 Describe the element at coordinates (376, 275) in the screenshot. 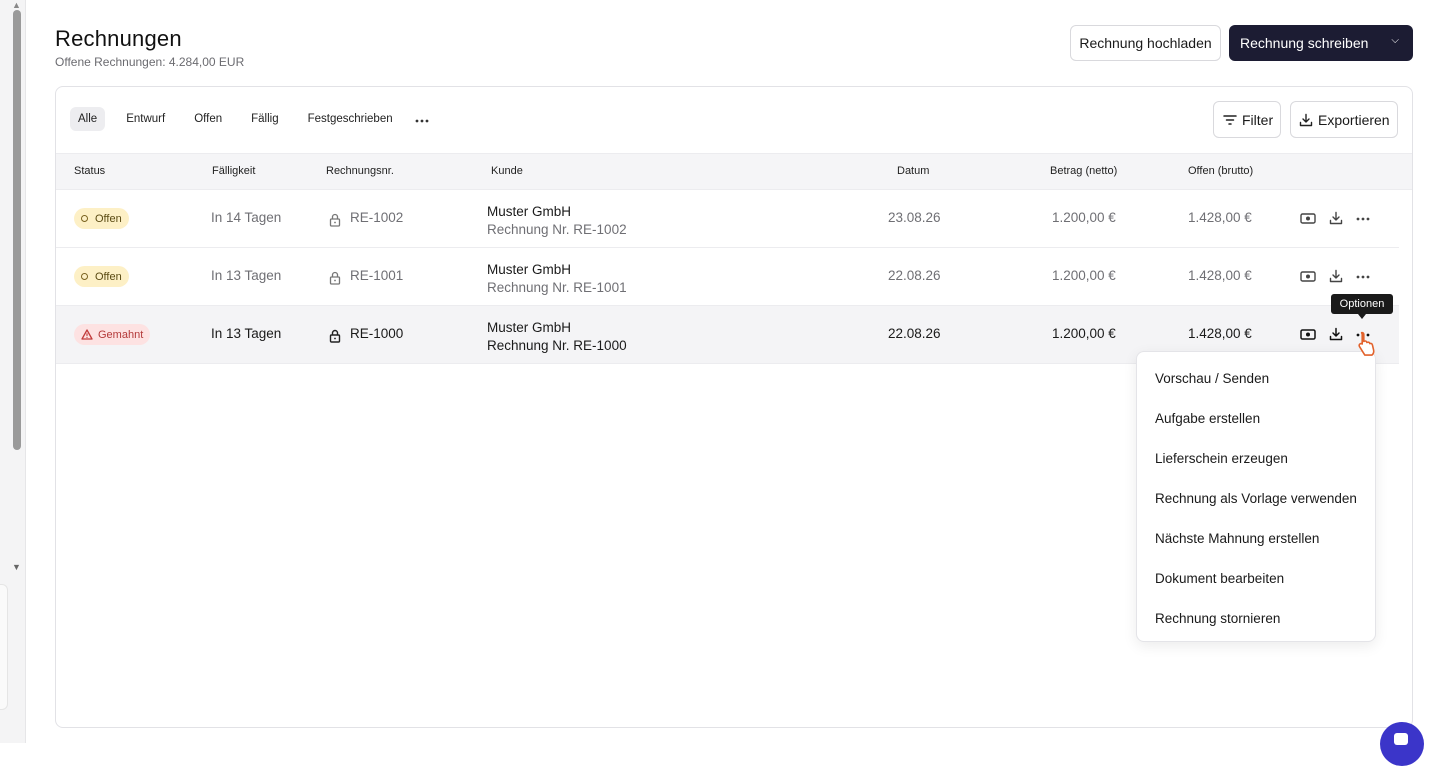

I see `invoice-number-cell: RE-1001` at that location.